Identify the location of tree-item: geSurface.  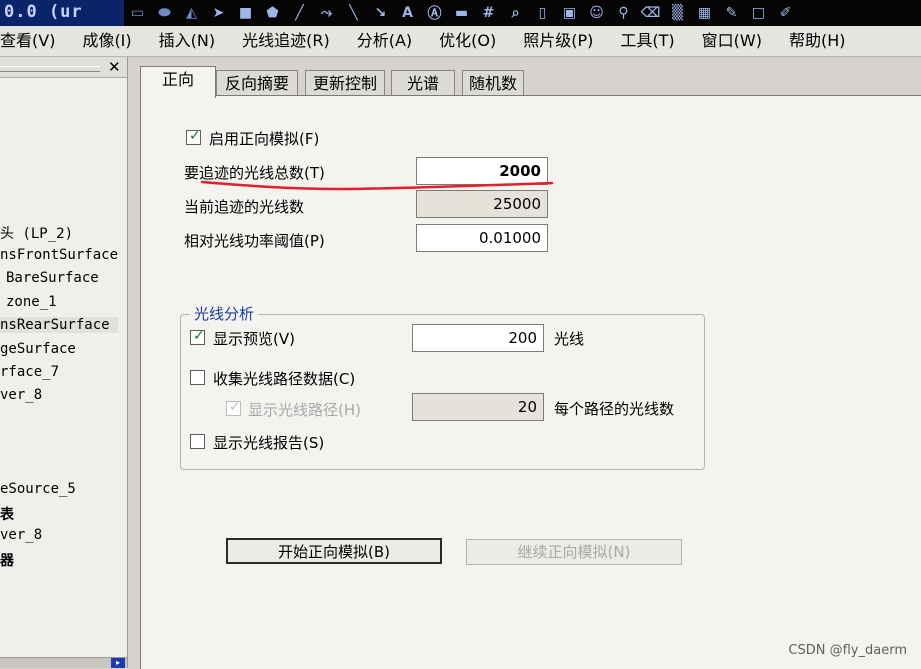
(38, 349).